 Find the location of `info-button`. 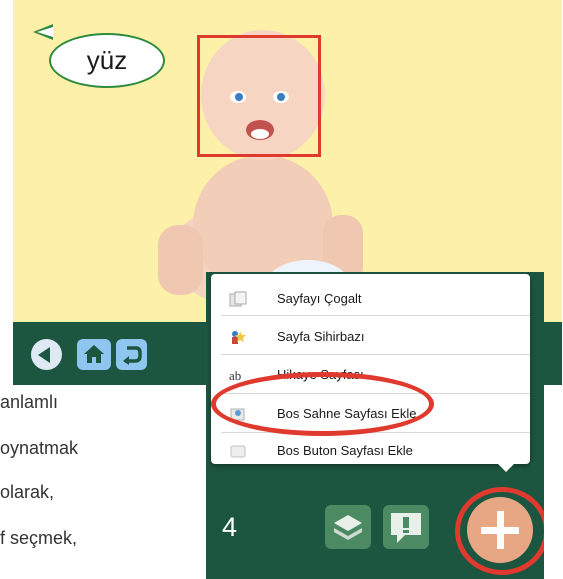

info-button is located at coordinates (406, 527).